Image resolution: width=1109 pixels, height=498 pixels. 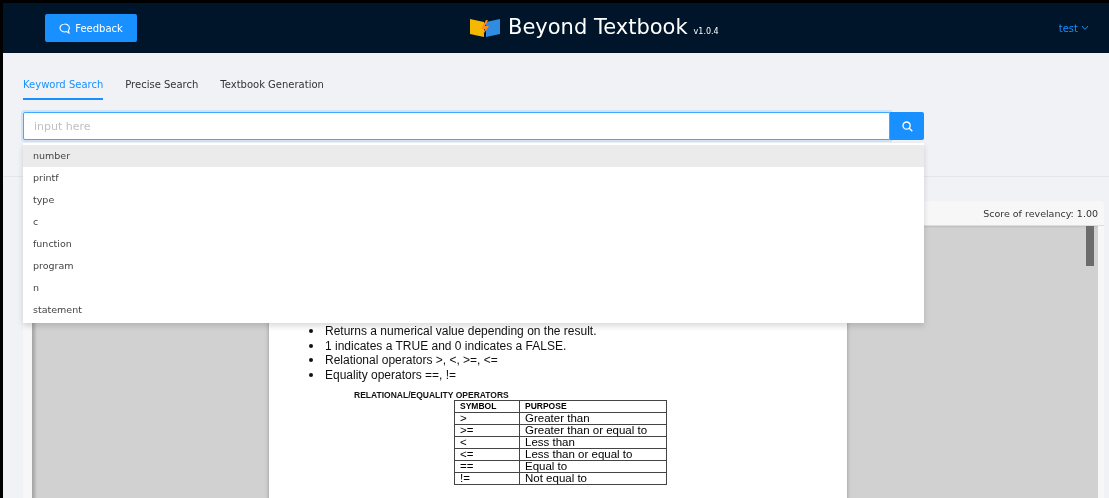 I want to click on table-cell: Less than, so click(x=593, y=442).